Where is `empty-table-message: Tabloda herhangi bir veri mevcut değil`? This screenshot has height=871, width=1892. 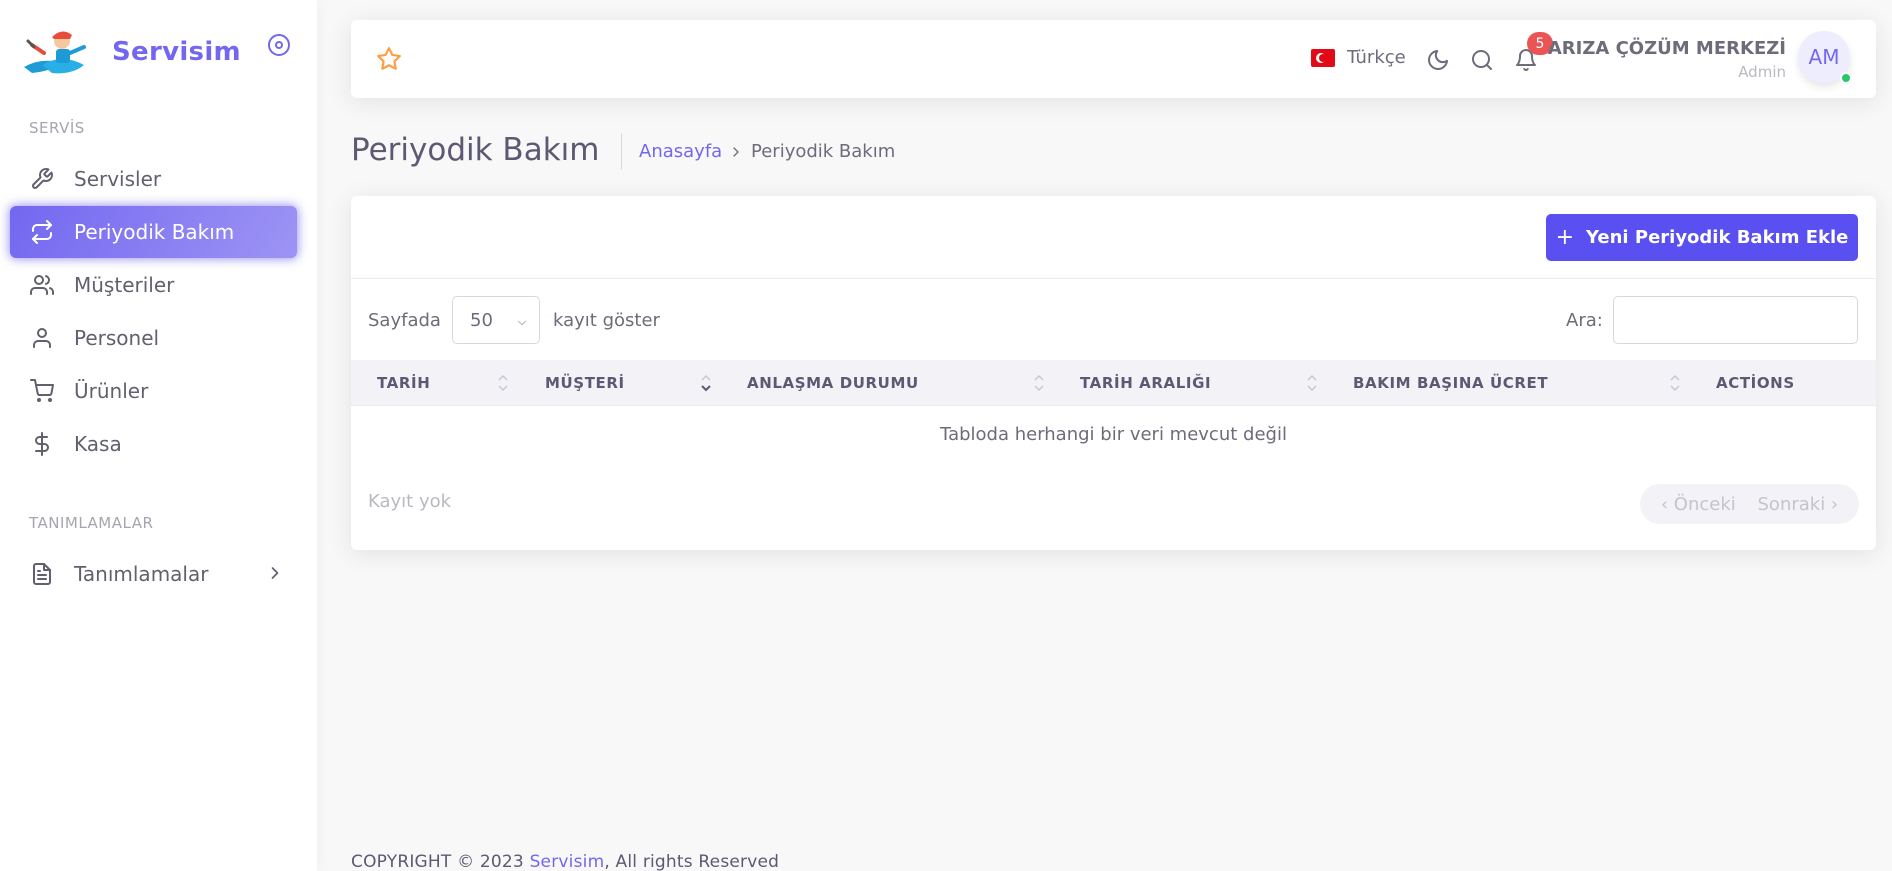
empty-table-message: Tabloda herhangi bir veri mevcut değil is located at coordinates (1113, 434).